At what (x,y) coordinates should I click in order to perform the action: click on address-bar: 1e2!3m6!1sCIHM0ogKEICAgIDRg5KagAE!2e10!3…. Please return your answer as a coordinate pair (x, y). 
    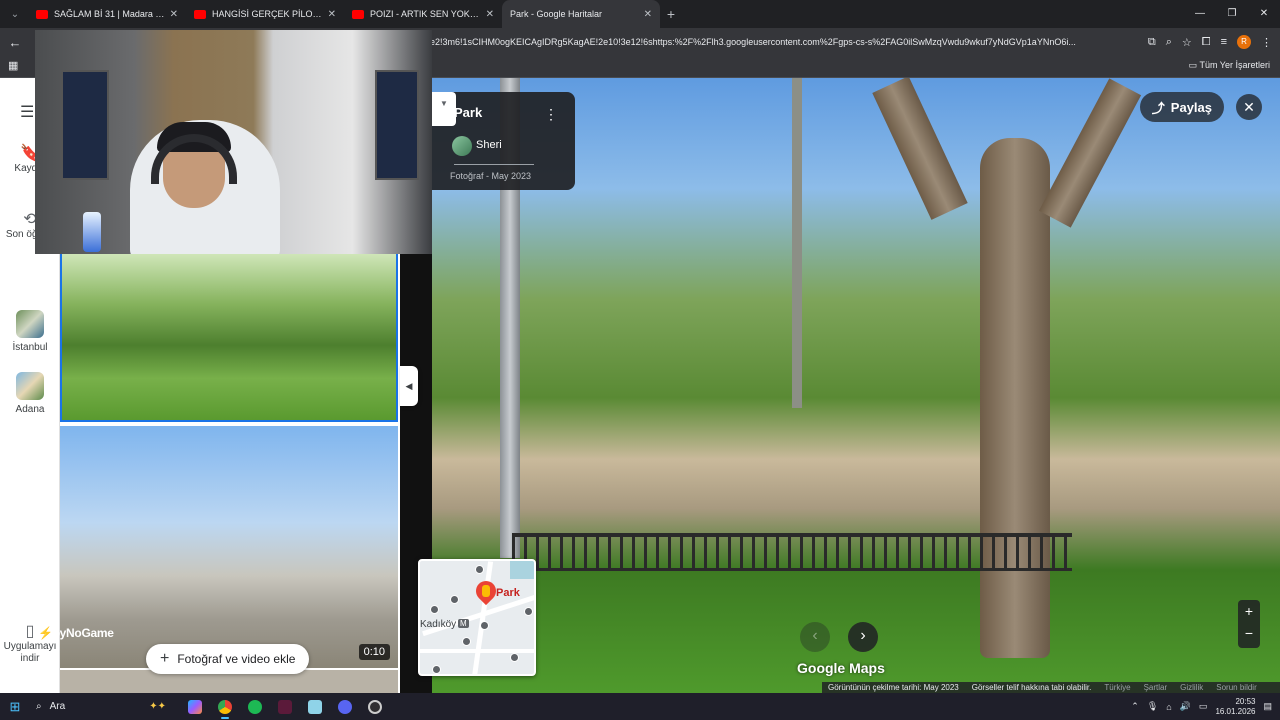
    Looking at the image, I should click on (760, 42).